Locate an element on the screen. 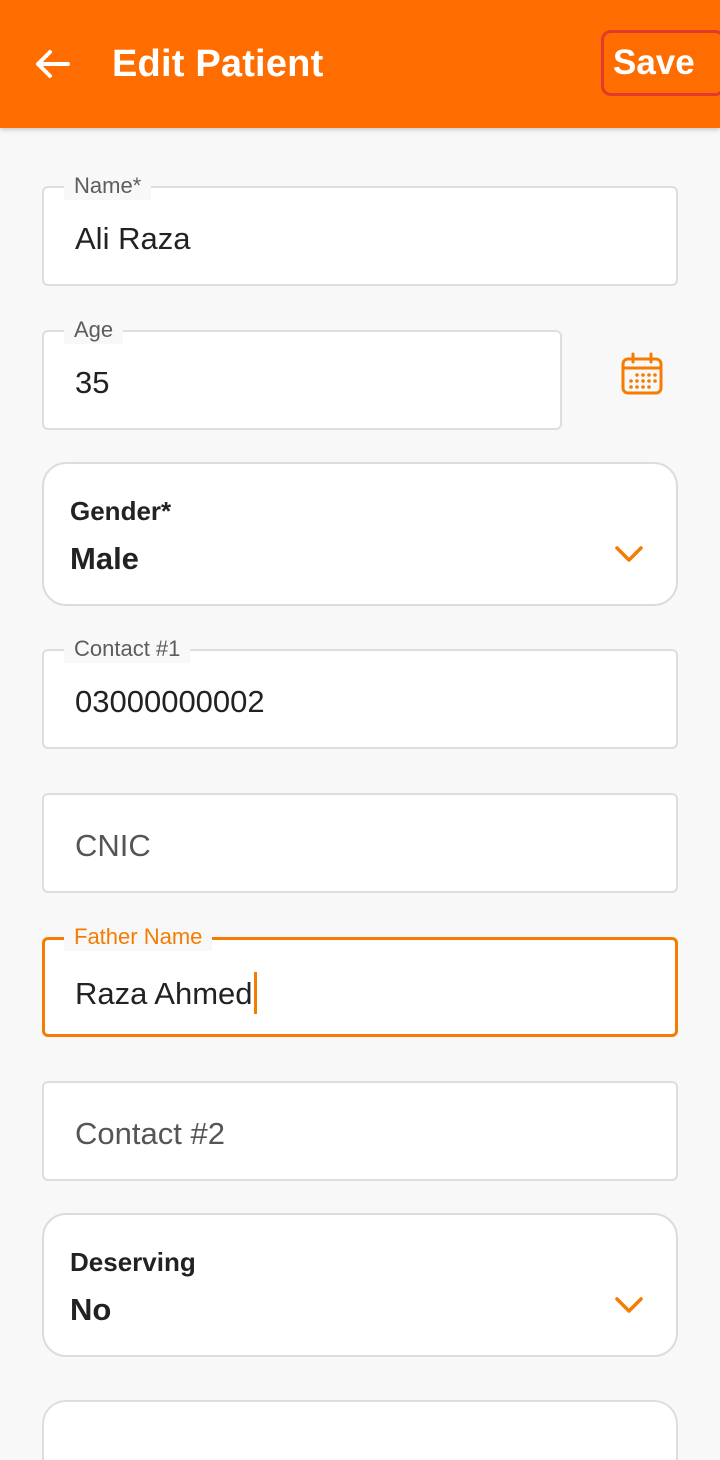  page-title: Edit Patient is located at coordinates (218, 64).